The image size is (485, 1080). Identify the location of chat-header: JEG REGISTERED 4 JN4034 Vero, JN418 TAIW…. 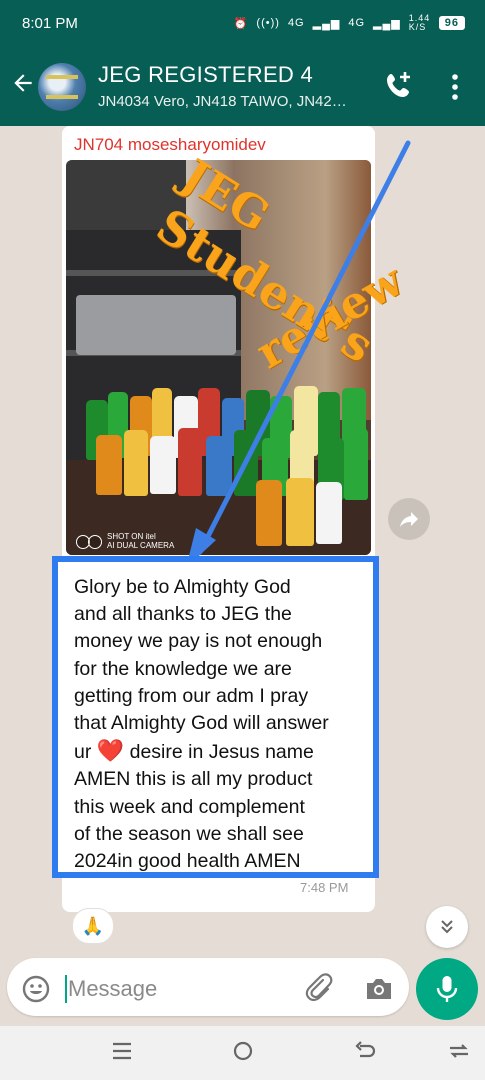
(242, 87).